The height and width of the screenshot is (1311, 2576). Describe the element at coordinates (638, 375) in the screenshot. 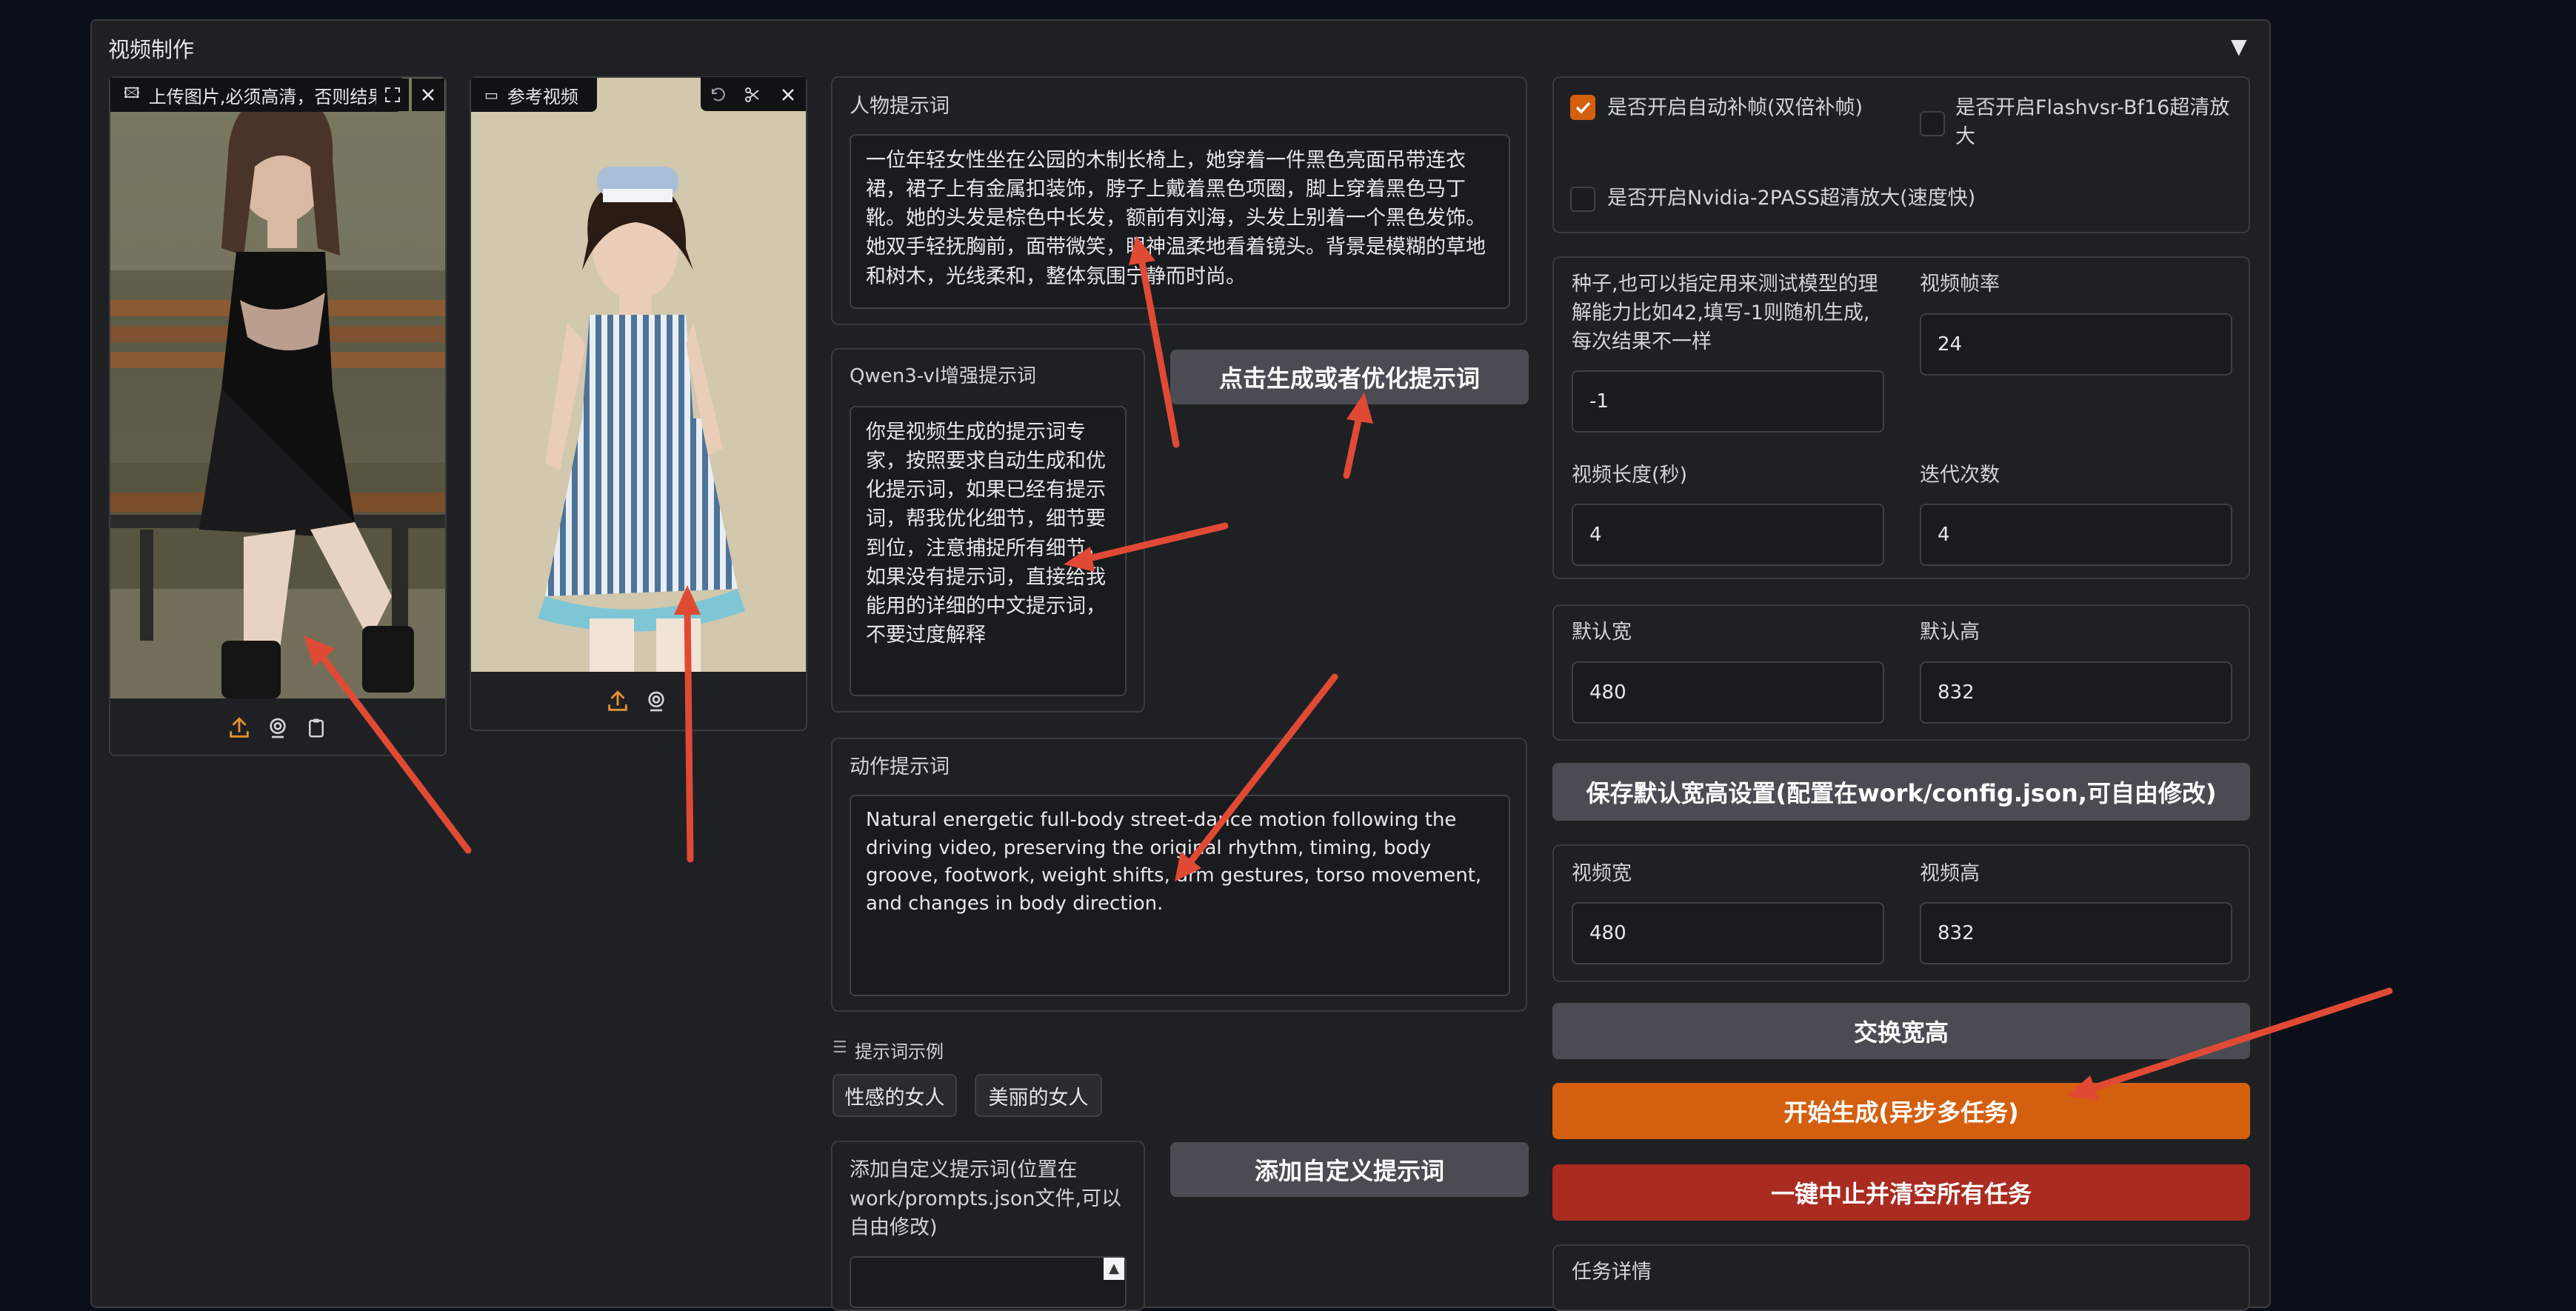

I see `video-frame` at that location.